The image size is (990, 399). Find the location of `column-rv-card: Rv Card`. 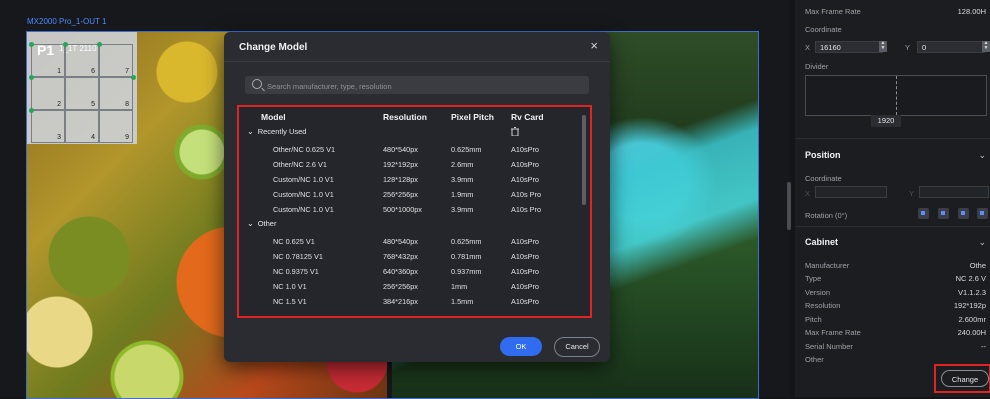

column-rv-card: Rv Card is located at coordinates (527, 117).